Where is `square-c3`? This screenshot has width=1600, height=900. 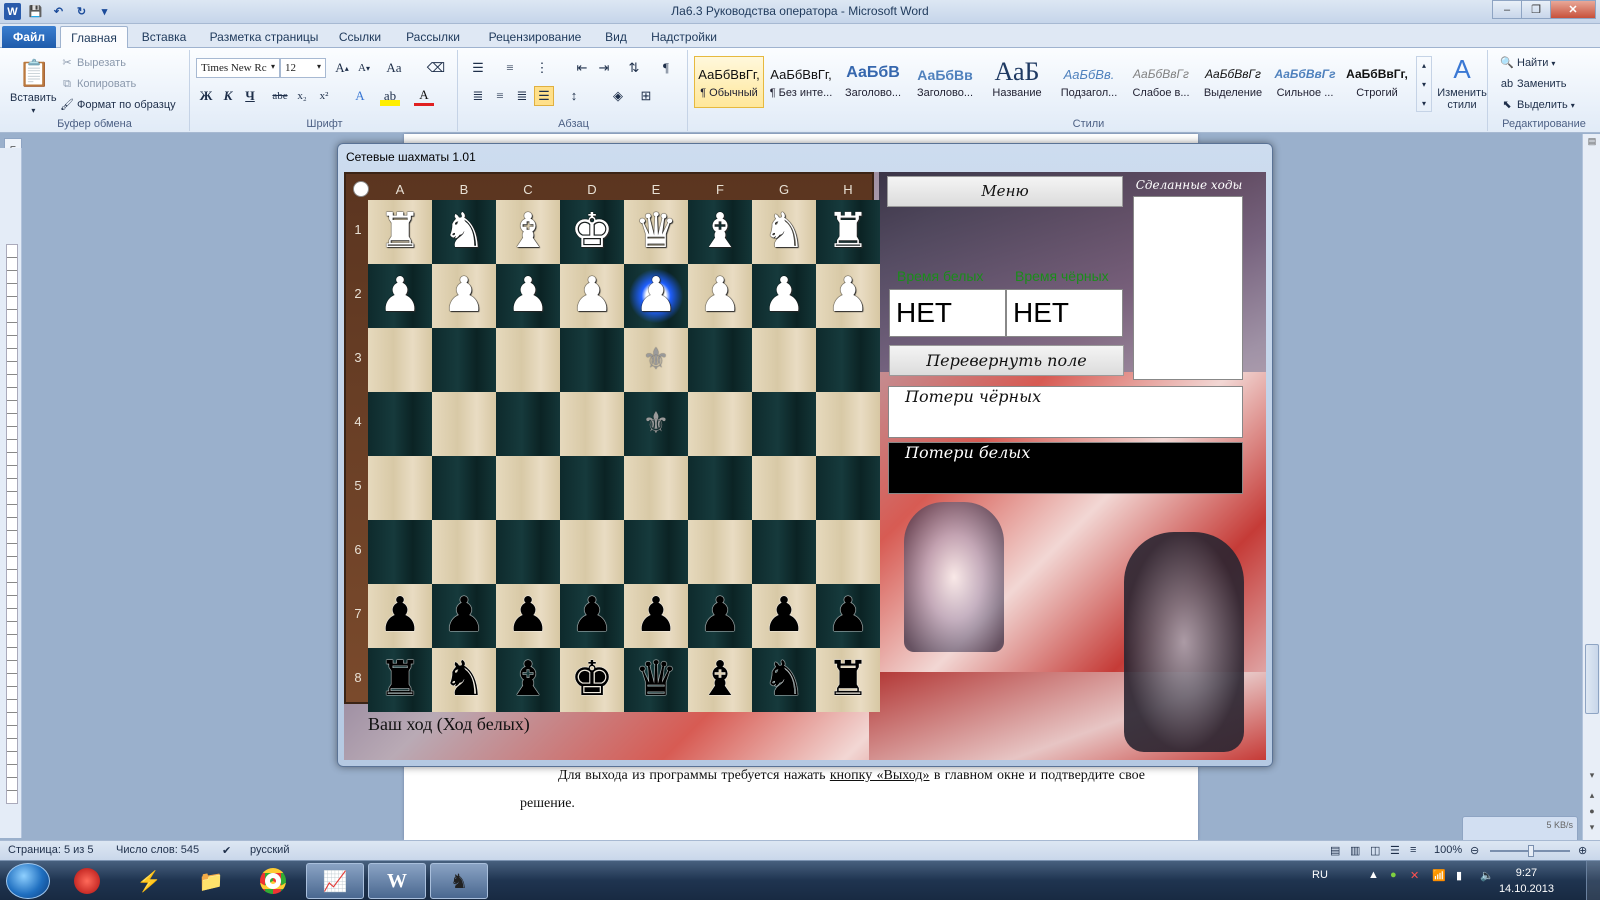 square-c3 is located at coordinates (528, 360).